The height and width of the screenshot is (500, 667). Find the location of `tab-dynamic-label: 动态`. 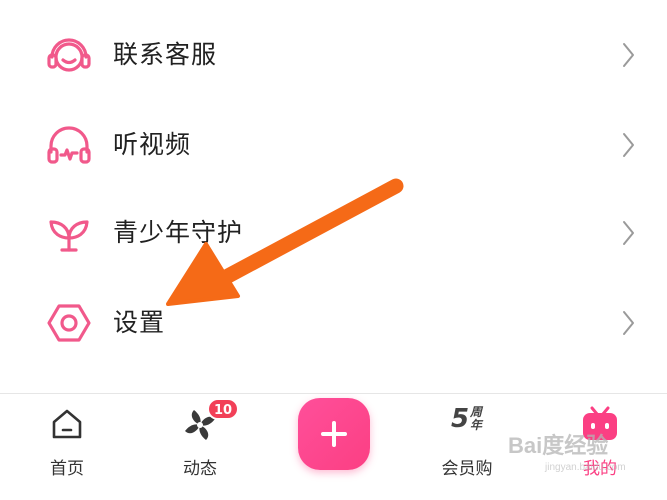

tab-dynamic-label: 动态 is located at coordinates (200, 469).